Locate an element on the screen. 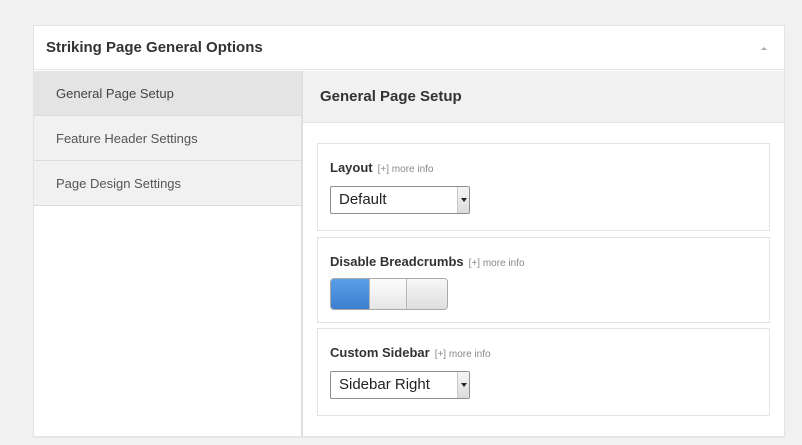  custom-sidebar-label-text: Custom Sidebar is located at coordinates (380, 352).